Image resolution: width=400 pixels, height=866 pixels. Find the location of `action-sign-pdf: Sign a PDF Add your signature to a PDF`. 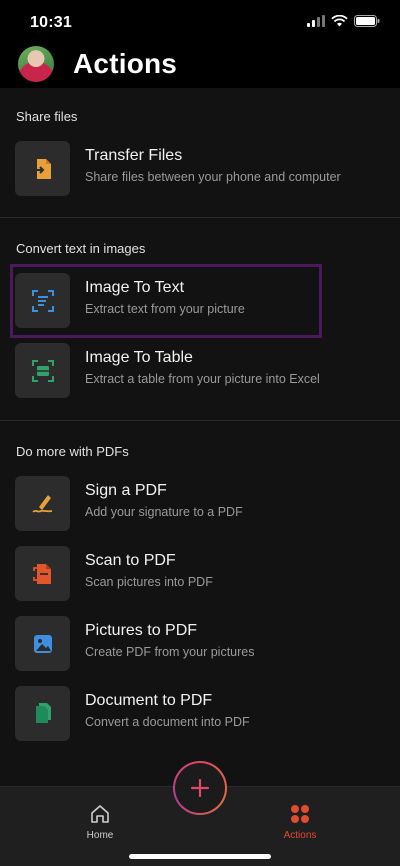

action-sign-pdf: Sign a PDF Add your signature to a PDF is located at coordinates (200, 503).